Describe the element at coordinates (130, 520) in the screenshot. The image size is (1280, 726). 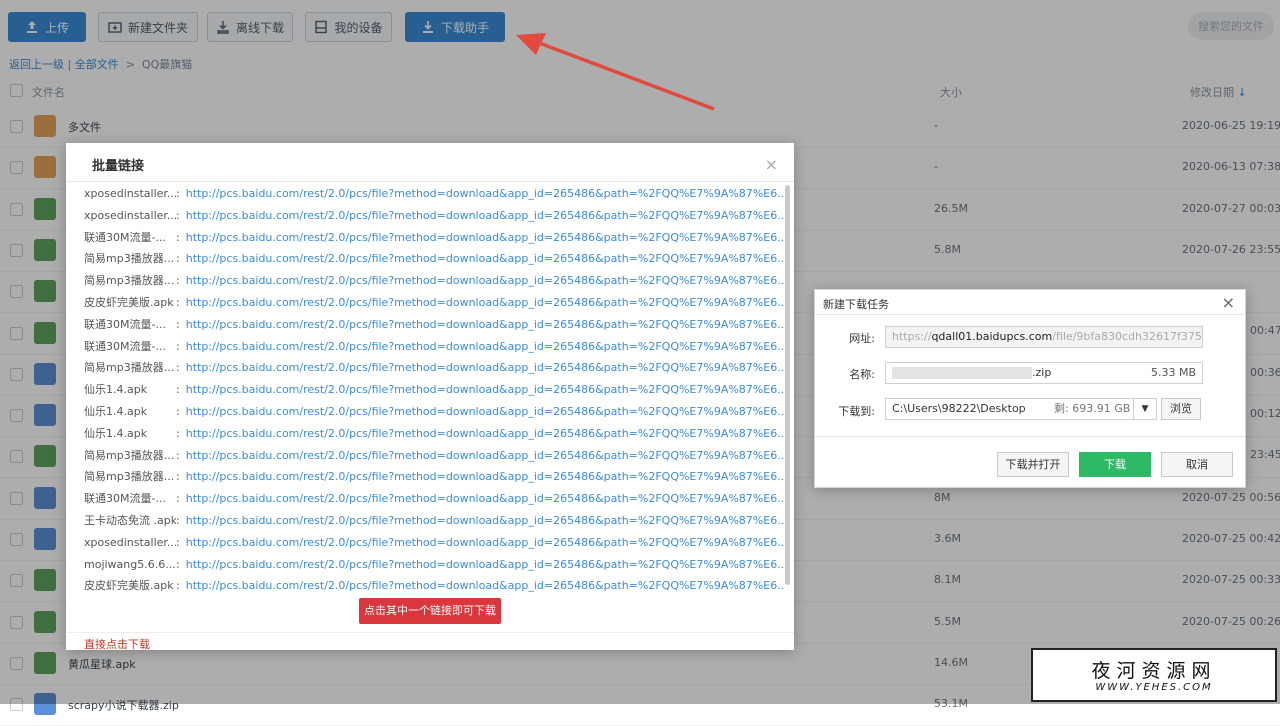
I see `link-file-name: 王卡动态免流 .apk` at that location.